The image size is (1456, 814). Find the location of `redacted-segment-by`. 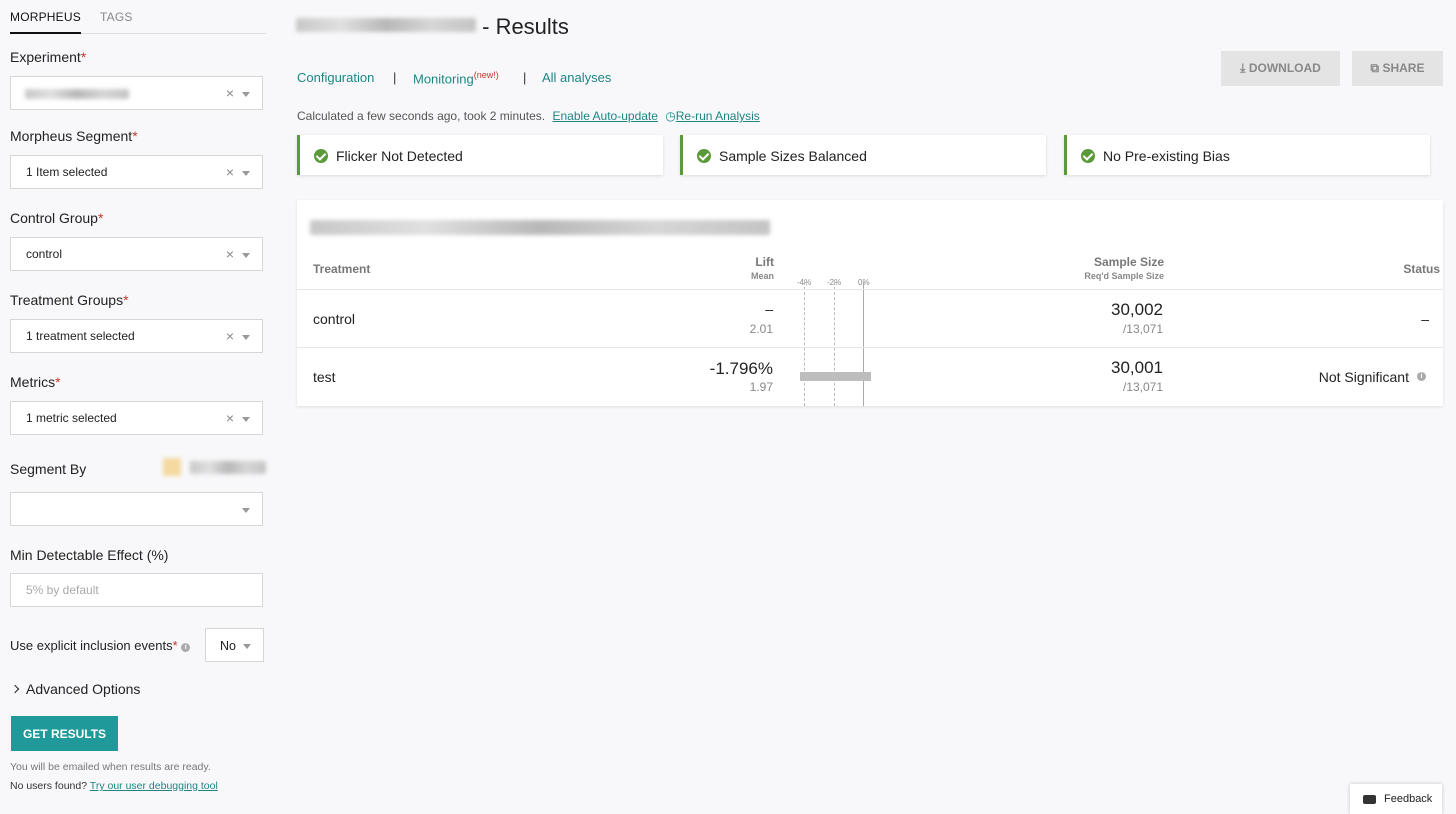

redacted-segment-by is located at coordinates (228, 467).